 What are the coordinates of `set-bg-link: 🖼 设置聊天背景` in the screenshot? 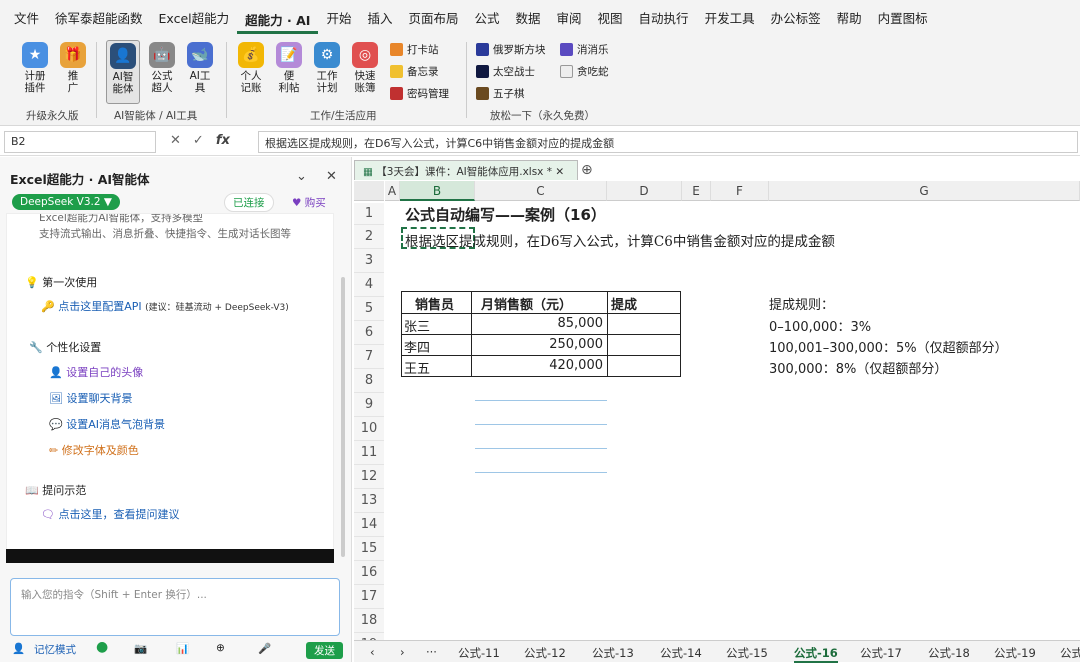 It's located at (90, 398).